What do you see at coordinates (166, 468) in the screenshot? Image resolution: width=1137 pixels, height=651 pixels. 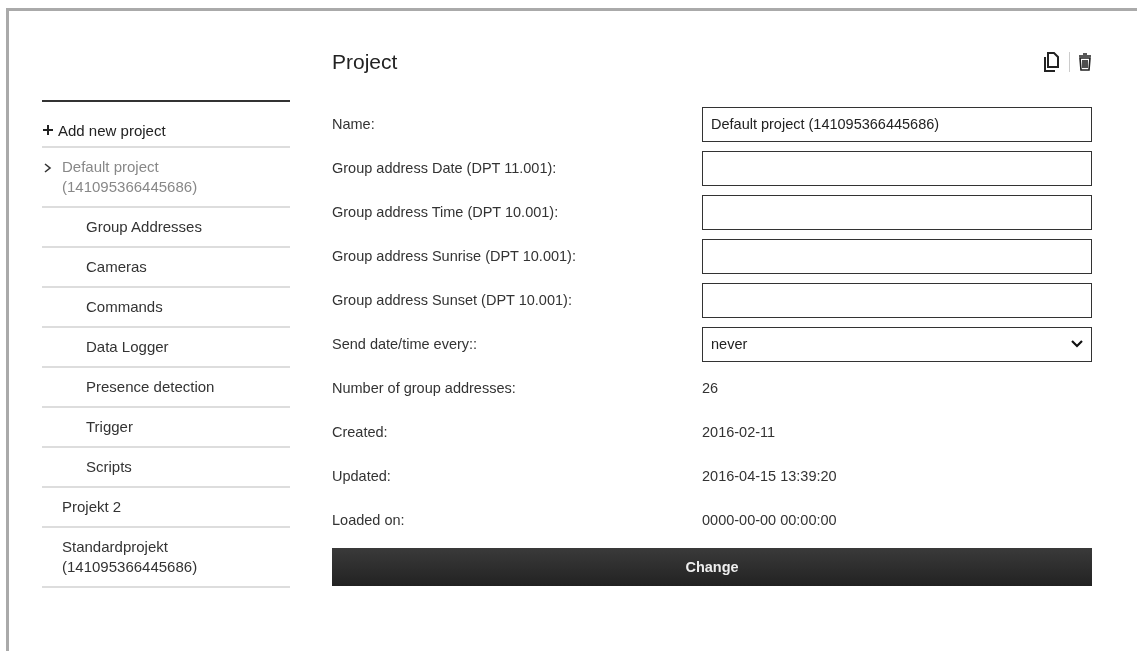 I see `project-subitem: Scripts` at bounding box center [166, 468].